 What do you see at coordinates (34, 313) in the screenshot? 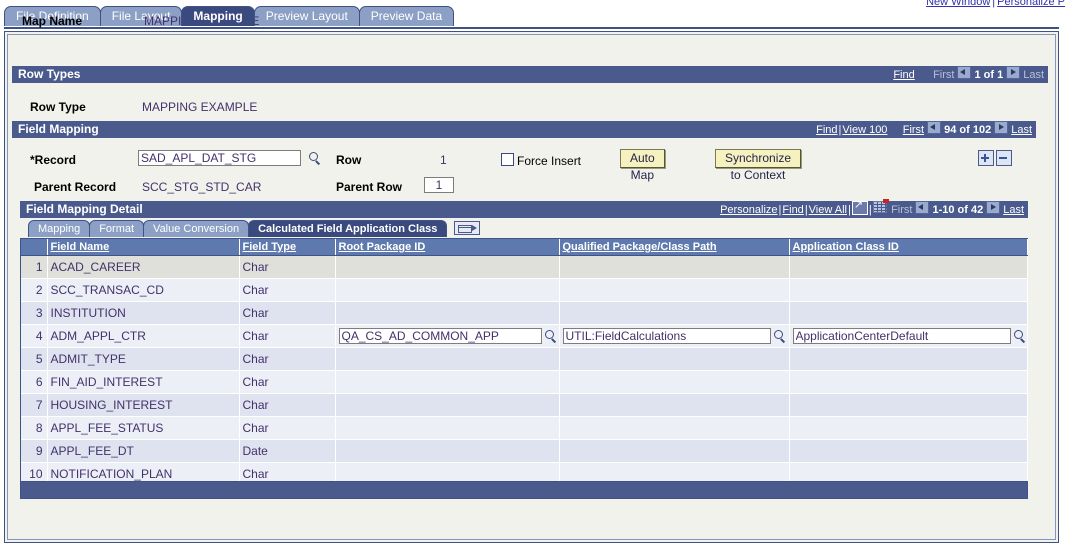
I see `row-number: 3` at bounding box center [34, 313].